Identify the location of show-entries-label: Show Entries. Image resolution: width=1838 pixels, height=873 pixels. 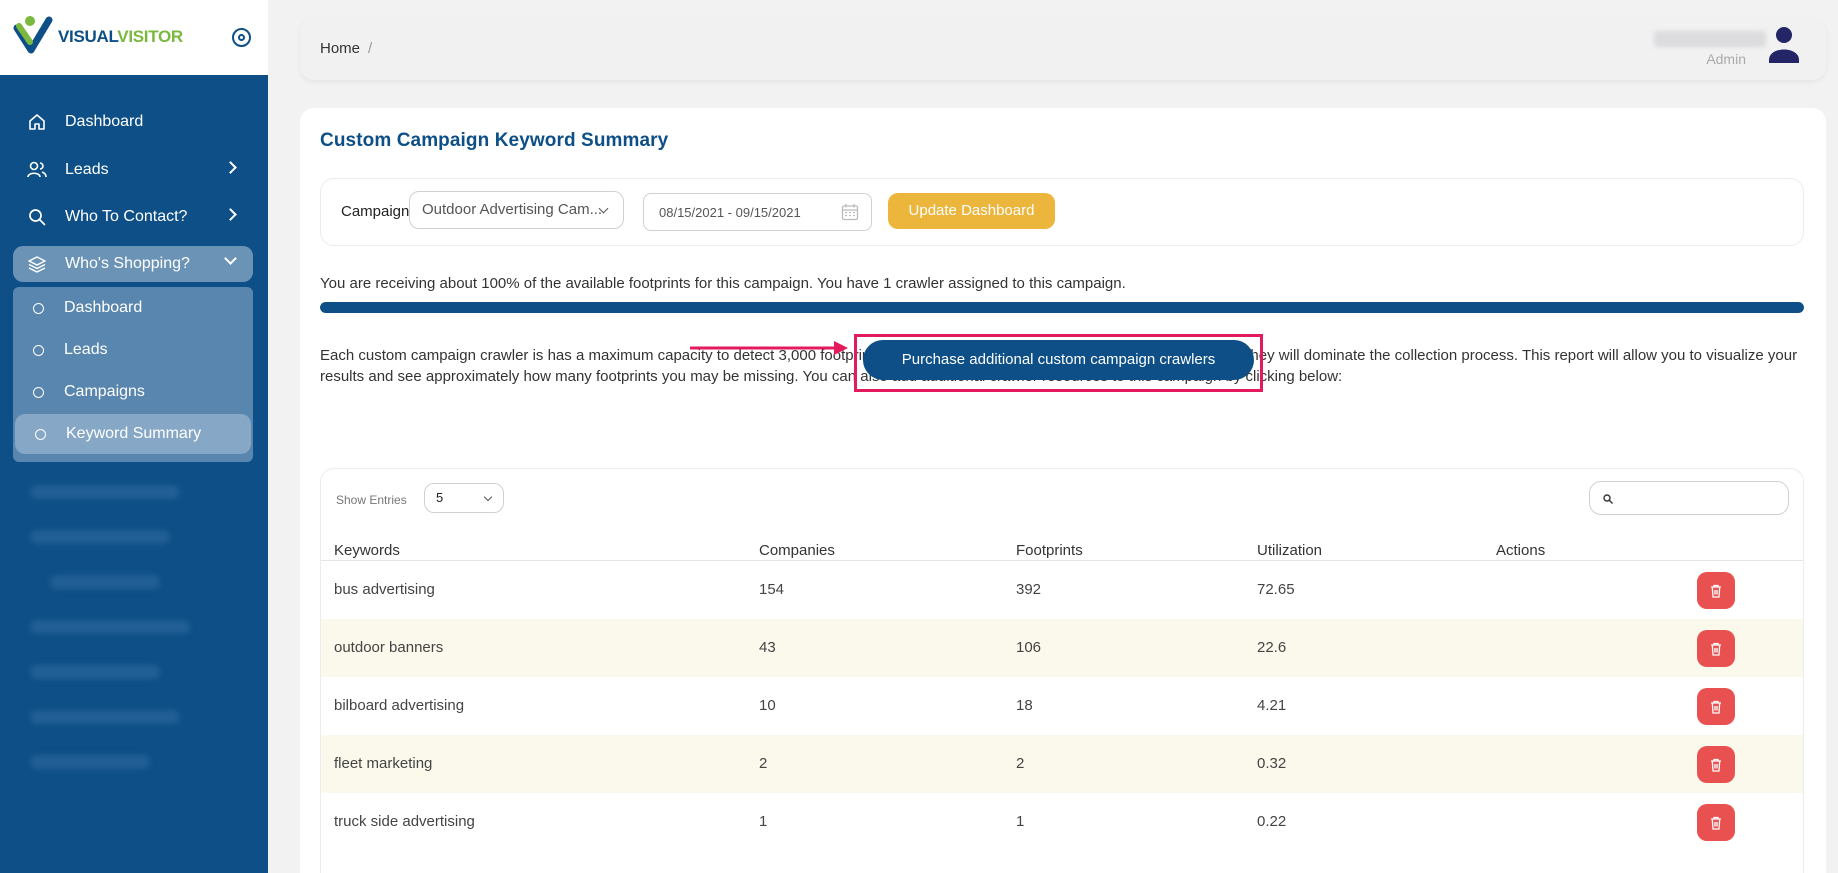
(371, 500).